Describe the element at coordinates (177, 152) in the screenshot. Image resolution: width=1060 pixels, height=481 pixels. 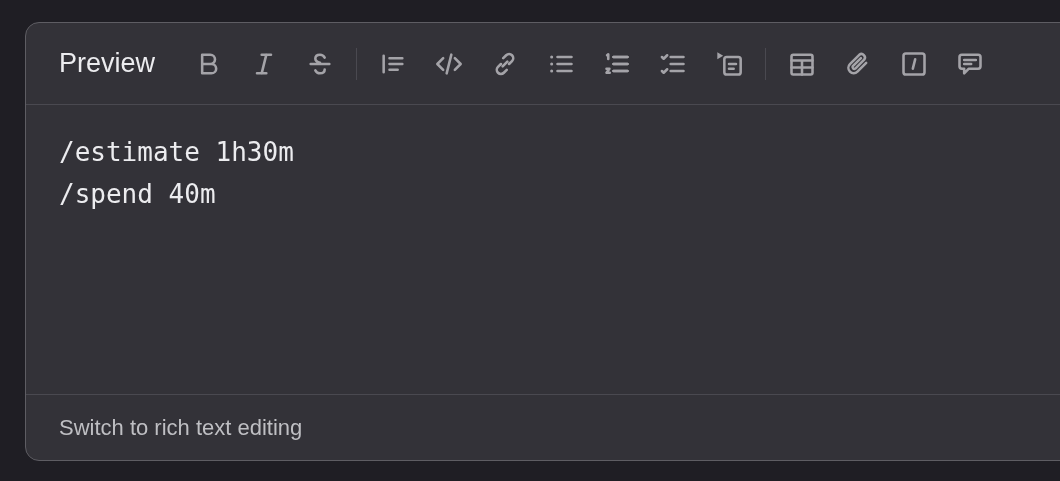
I see `code-line: /estimate 1h30m` at that location.